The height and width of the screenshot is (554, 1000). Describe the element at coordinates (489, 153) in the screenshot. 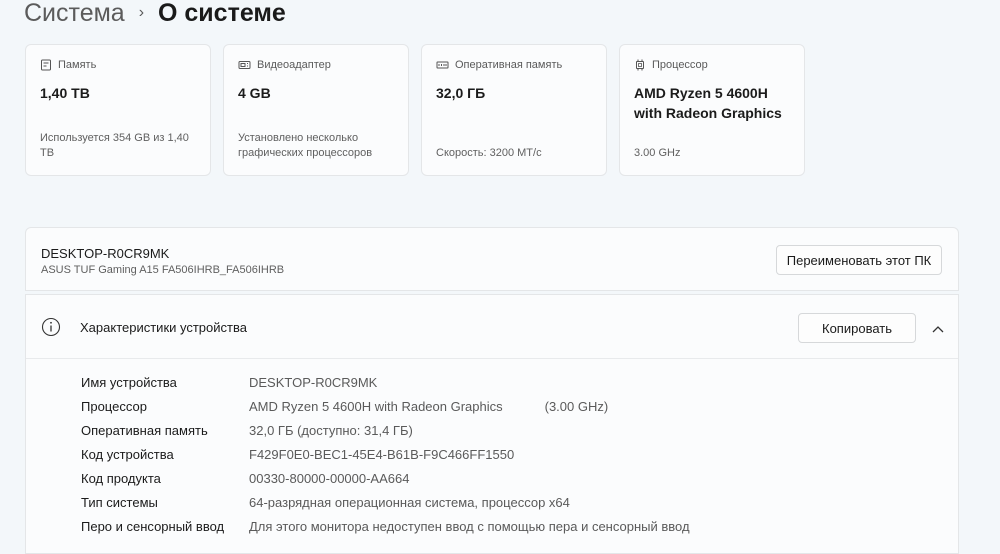

I see `card-note: Скорость: 3200 MT/c` at that location.